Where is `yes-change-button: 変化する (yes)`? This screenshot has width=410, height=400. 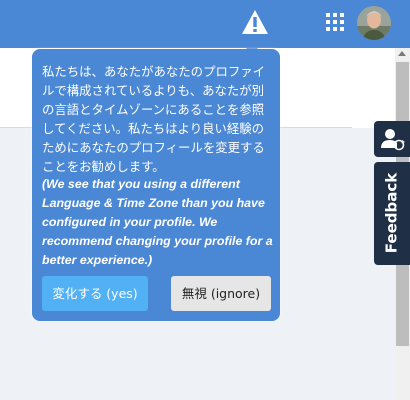
yes-change-button: 変化する (yes) is located at coordinates (95, 293).